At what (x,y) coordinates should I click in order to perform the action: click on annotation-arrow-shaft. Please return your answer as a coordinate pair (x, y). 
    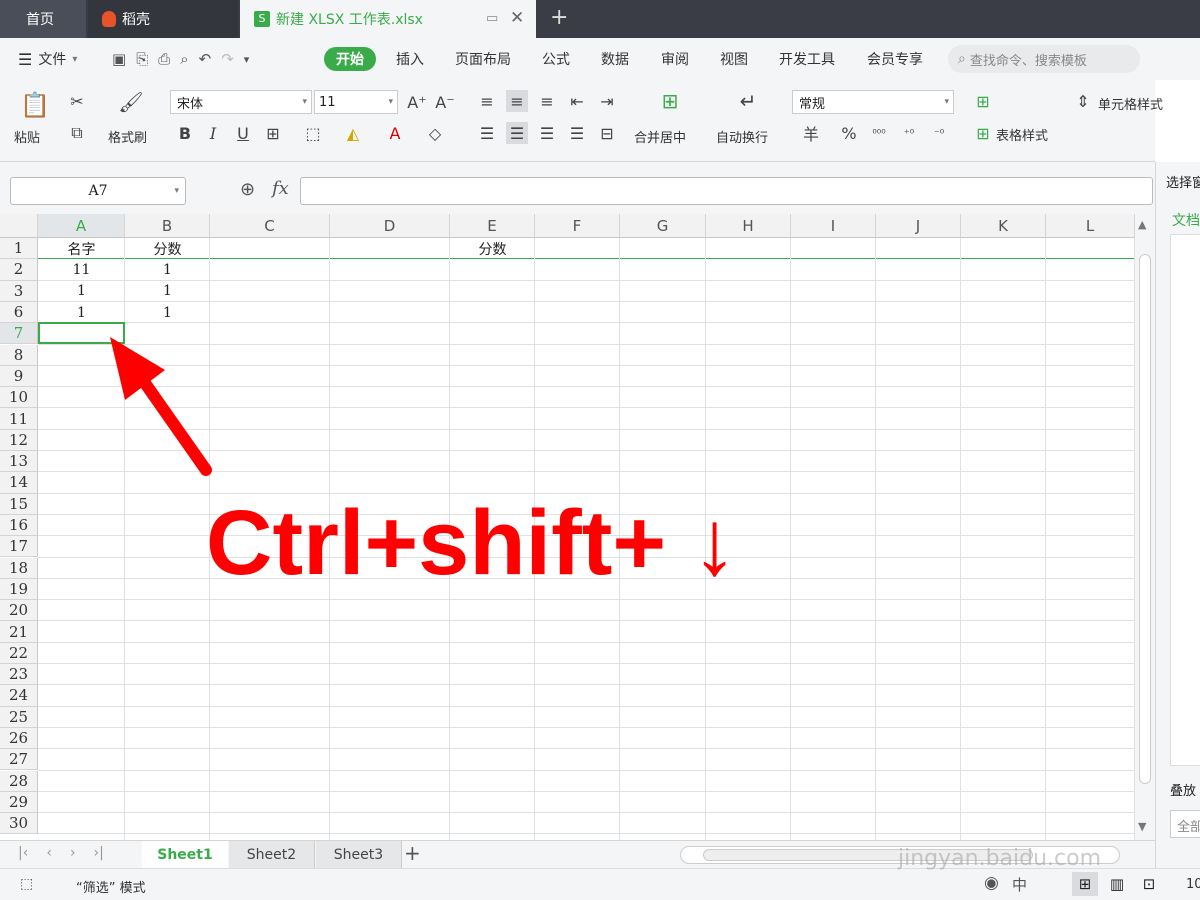
    Looking at the image, I should click on (173, 423).